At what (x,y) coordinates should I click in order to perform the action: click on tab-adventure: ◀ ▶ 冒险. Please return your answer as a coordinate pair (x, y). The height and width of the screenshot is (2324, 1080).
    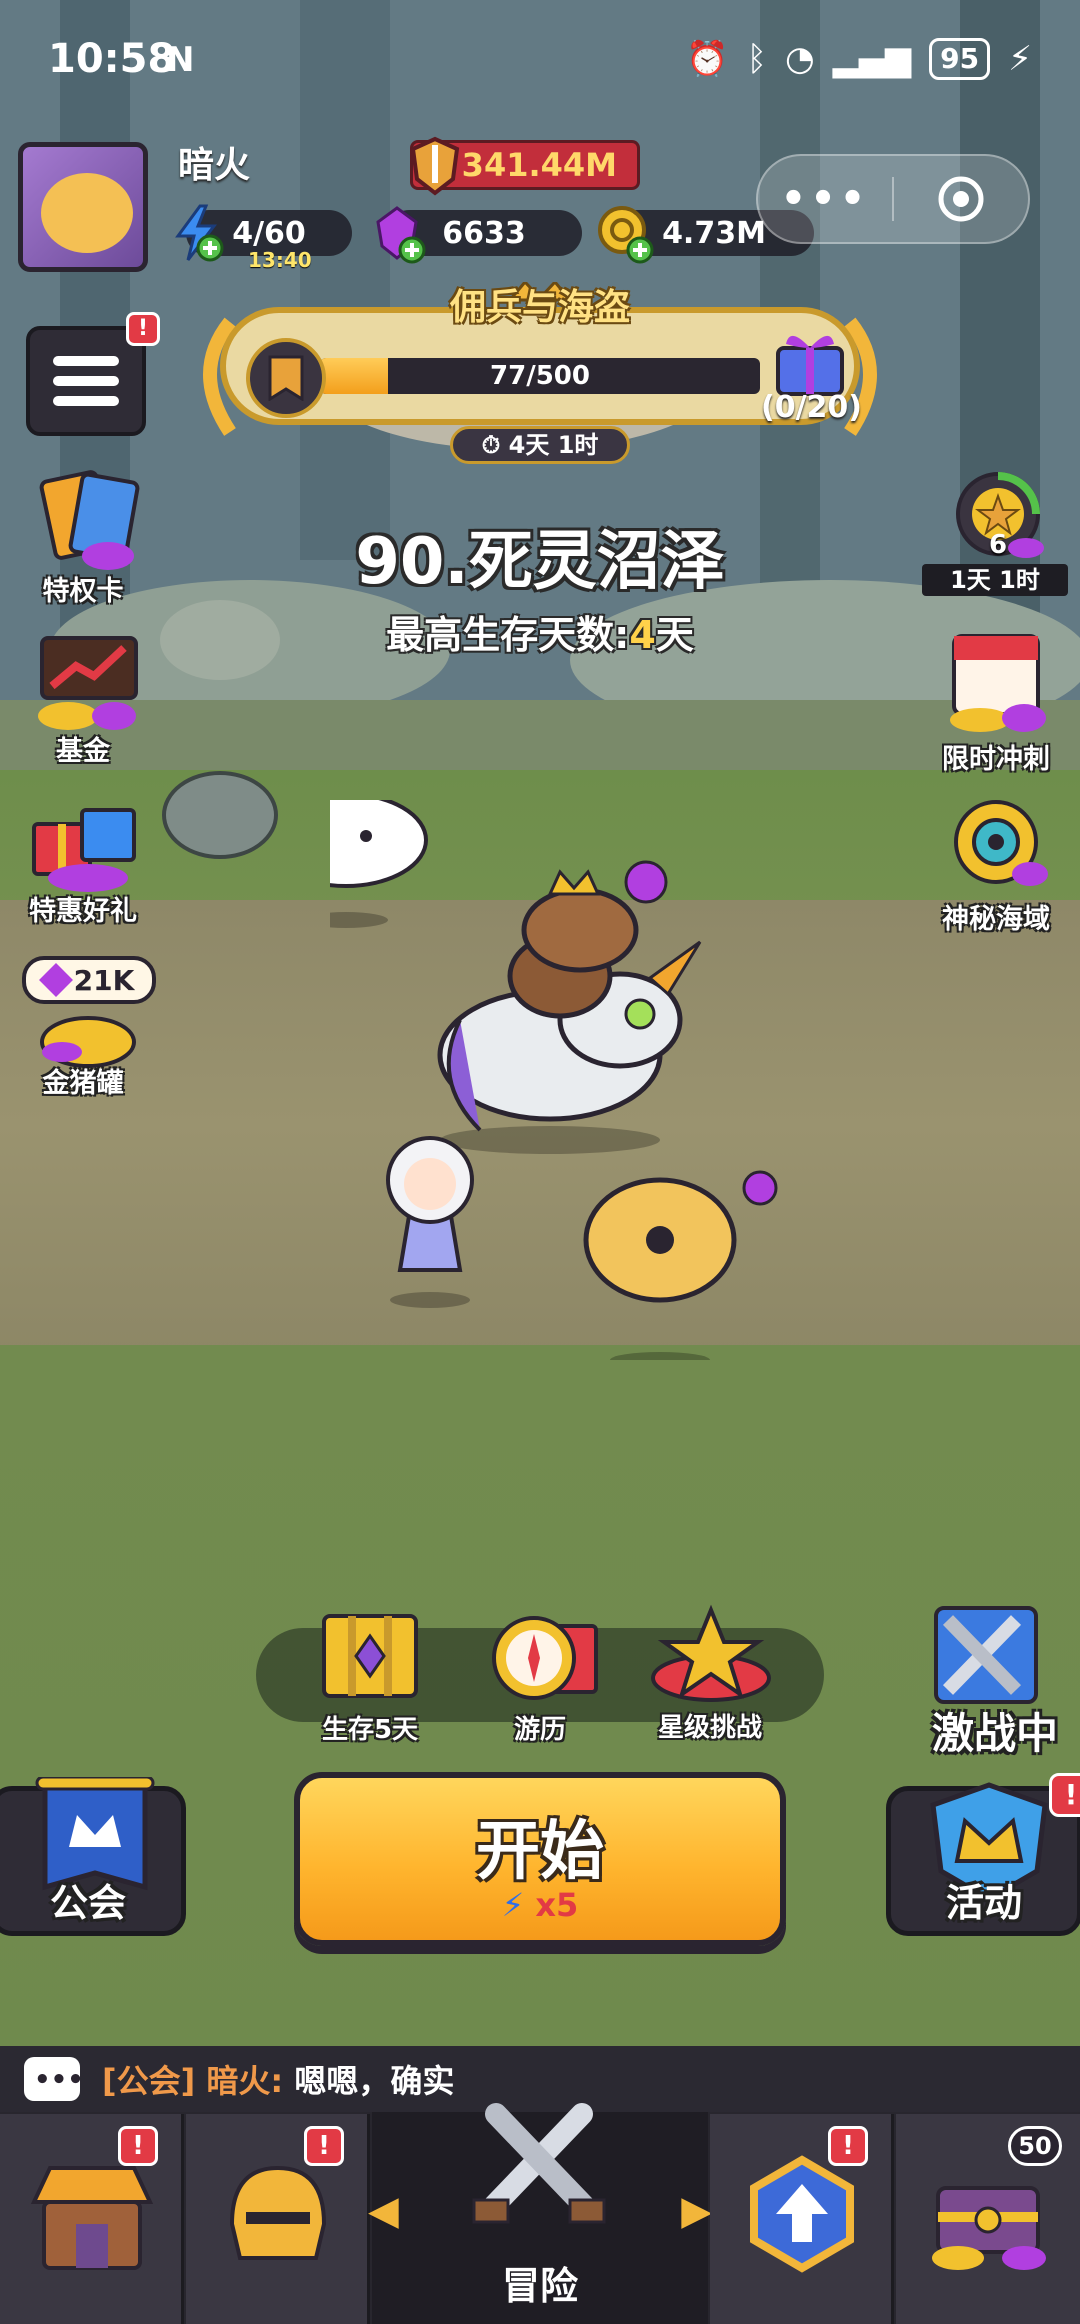
    Looking at the image, I should click on (540, 2213).